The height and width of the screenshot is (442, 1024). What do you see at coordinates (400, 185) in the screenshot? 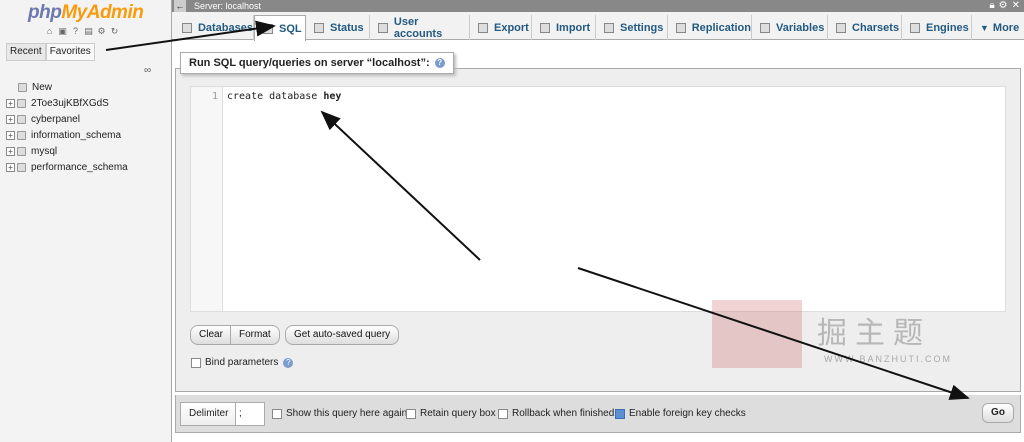
I see `arrow-to-editor` at bounding box center [400, 185].